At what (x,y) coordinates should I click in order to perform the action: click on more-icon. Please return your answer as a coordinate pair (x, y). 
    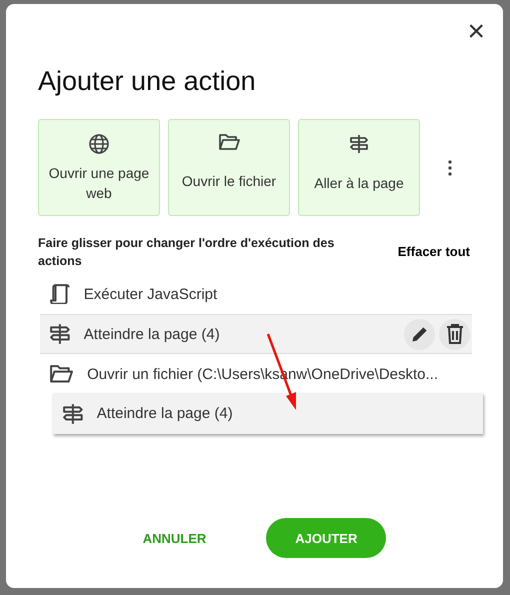
    Looking at the image, I should click on (450, 168).